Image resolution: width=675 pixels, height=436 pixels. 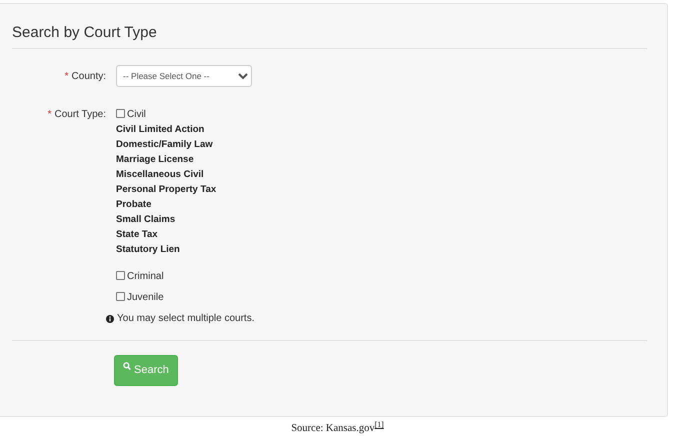 What do you see at coordinates (185, 276) in the screenshot?
I see `court-checkbox: Criminal` at bounding box center [185, 276].